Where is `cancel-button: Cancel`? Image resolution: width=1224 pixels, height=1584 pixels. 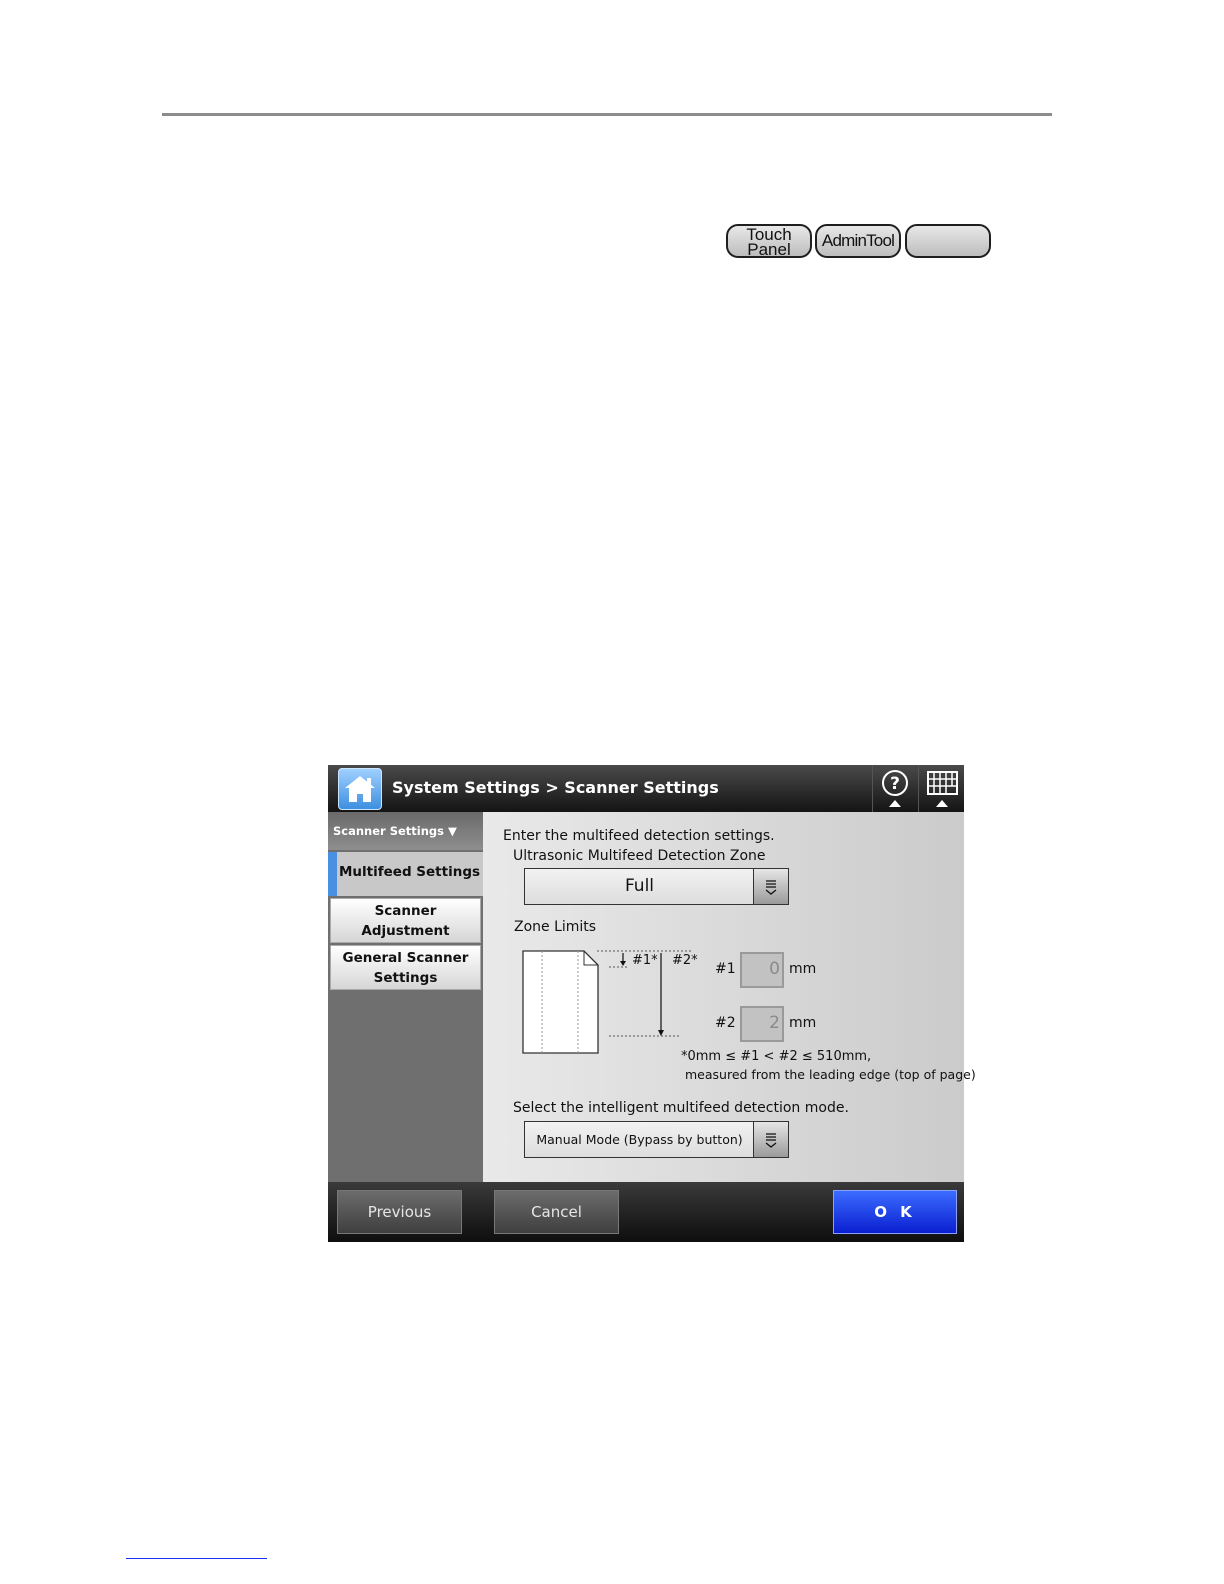
cancel-button: Cancel is located at coordinates (556, 1212).